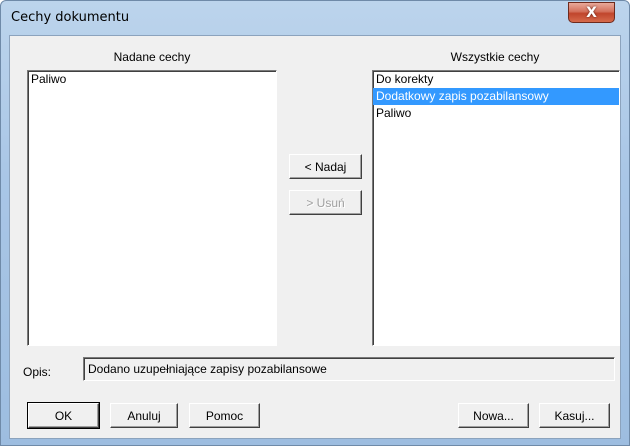  I want to click on title-bar: Cechy dokumentu X, so click(315, 18).